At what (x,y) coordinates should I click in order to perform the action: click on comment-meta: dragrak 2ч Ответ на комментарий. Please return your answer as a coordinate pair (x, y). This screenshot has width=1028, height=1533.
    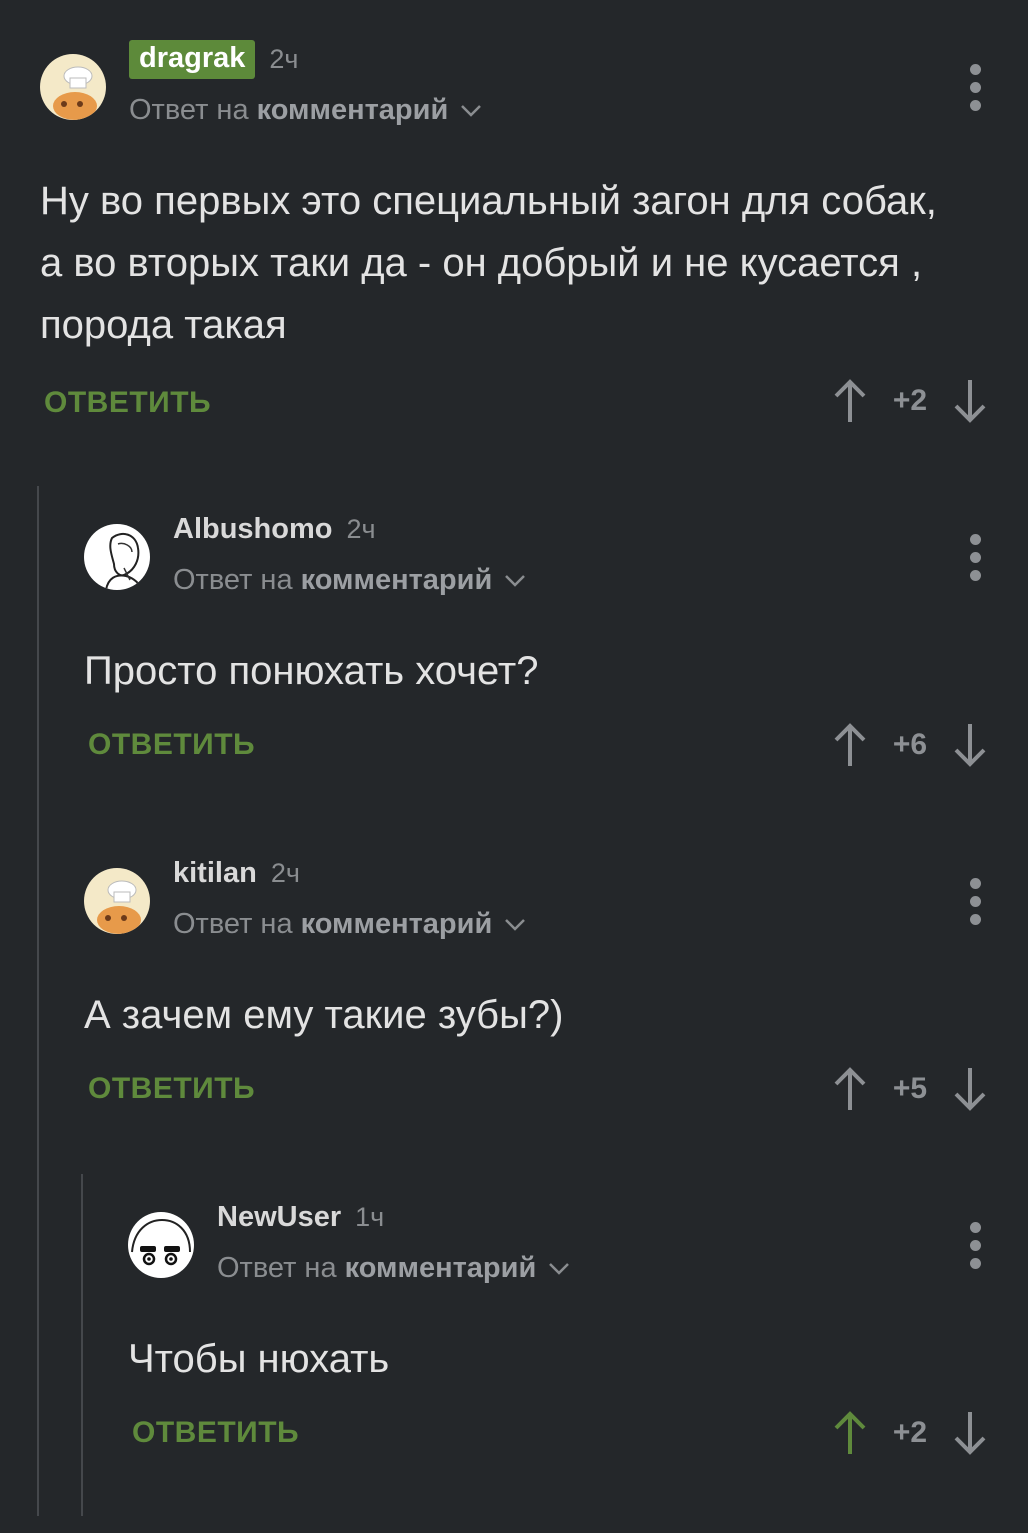
    Looking at the image, I should click on (305, 81).